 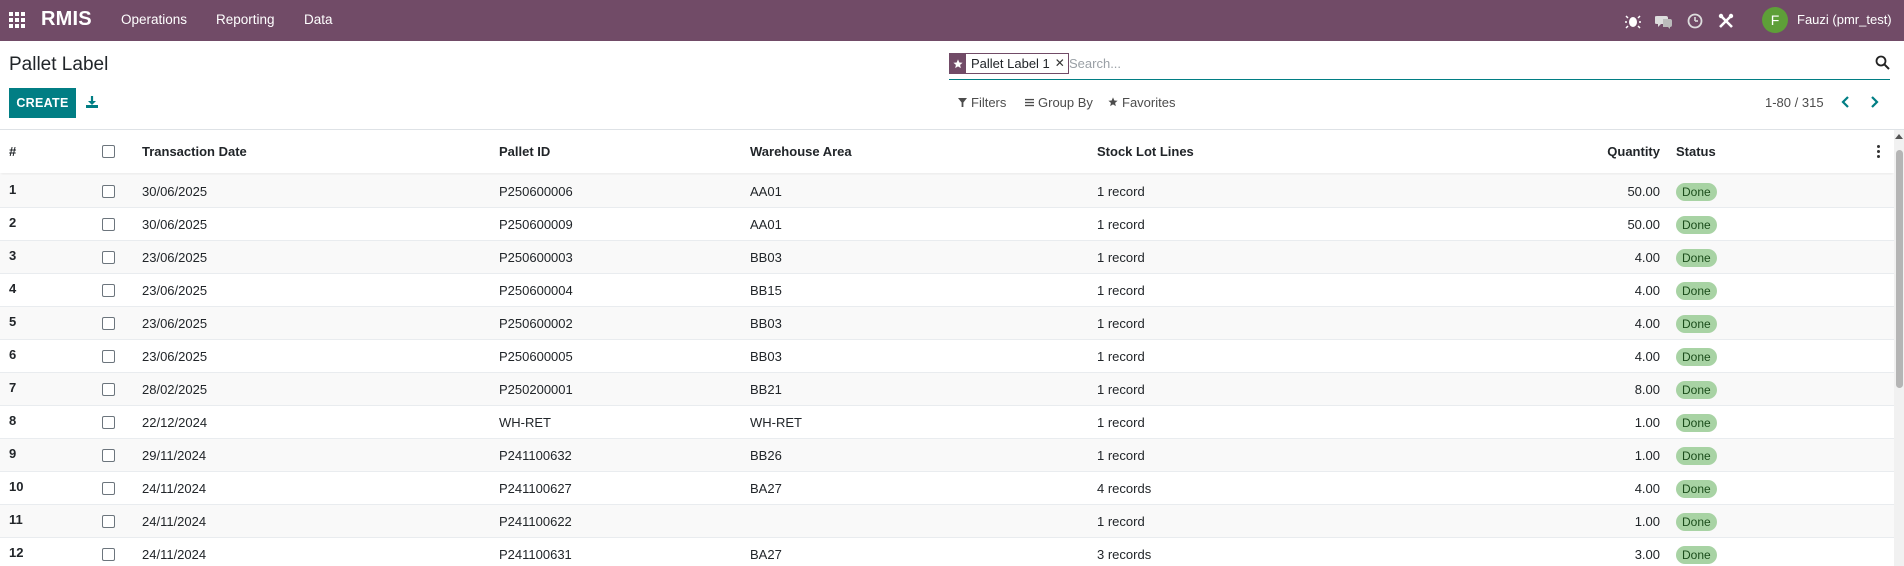 I want to click on cell-pallet-id: P250600005, so click(x=536, y=356).